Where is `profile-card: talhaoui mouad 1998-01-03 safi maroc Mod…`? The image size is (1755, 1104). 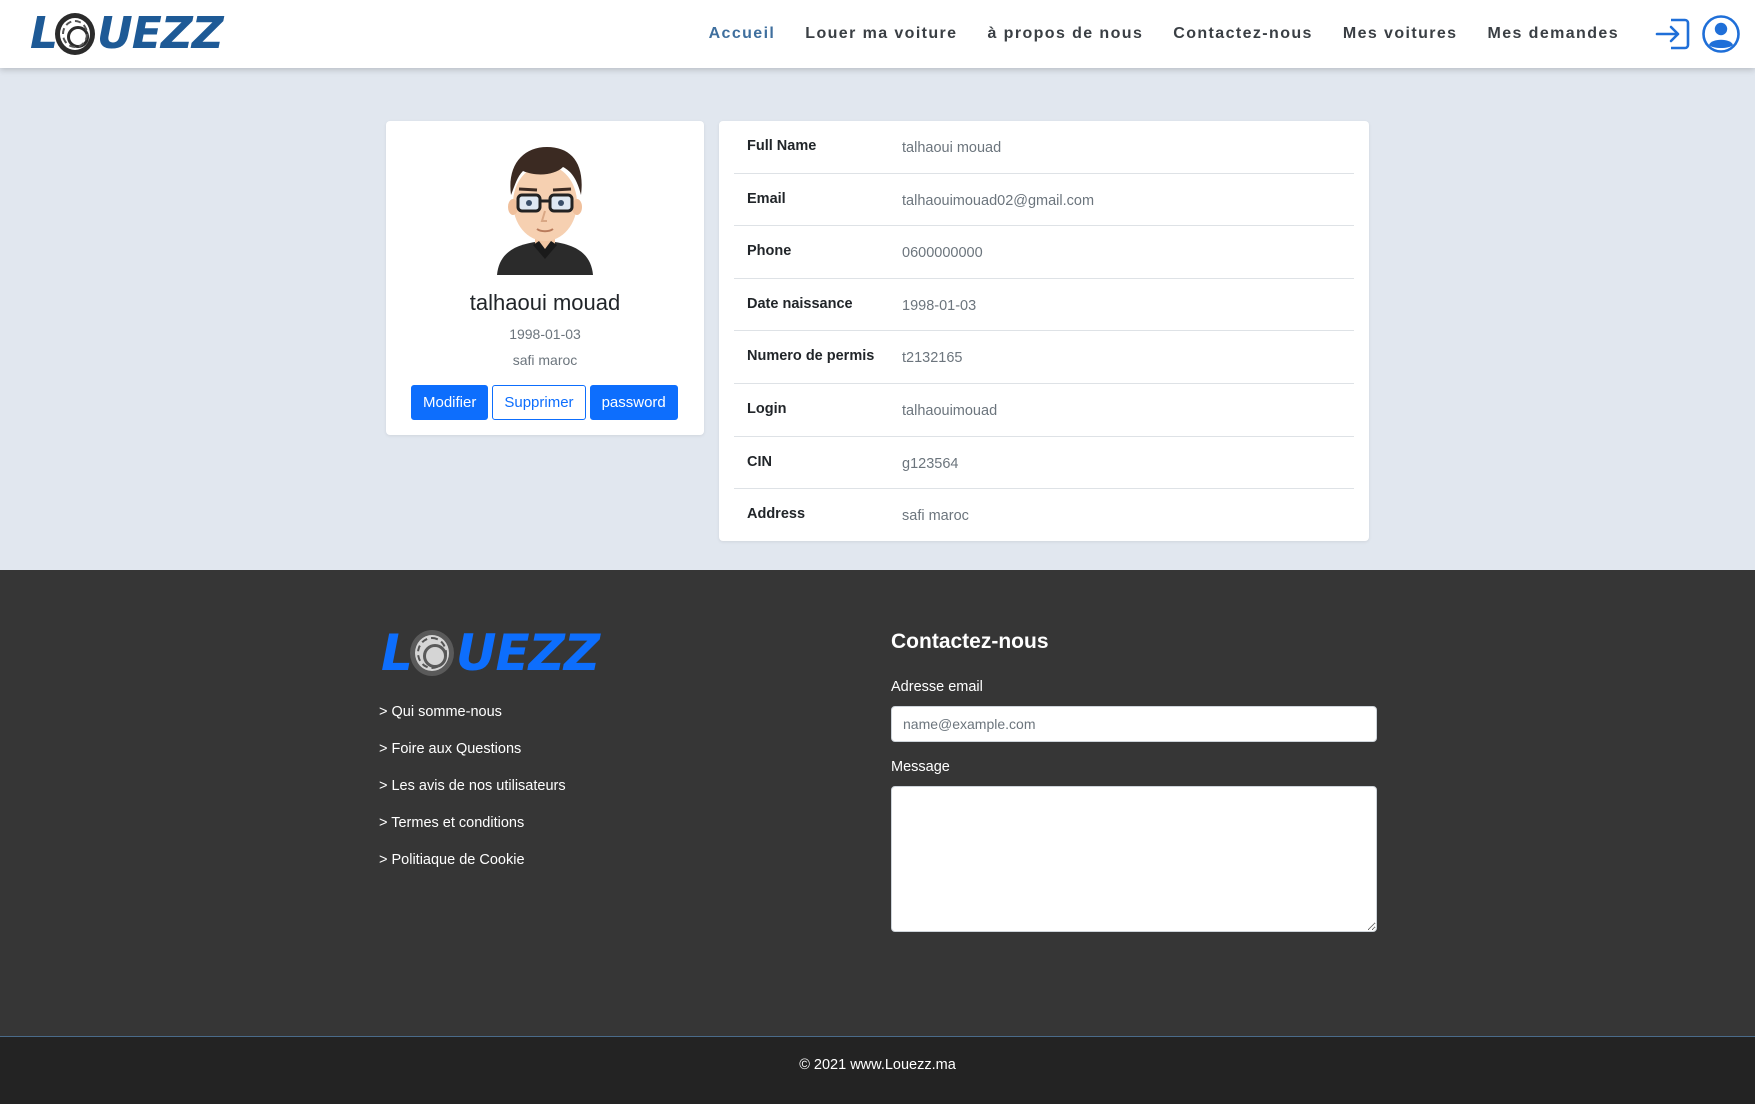 profile-card: talhaoui mouad 1998-01-03 safi maroc Mod… is located at coordinates (545, 278).